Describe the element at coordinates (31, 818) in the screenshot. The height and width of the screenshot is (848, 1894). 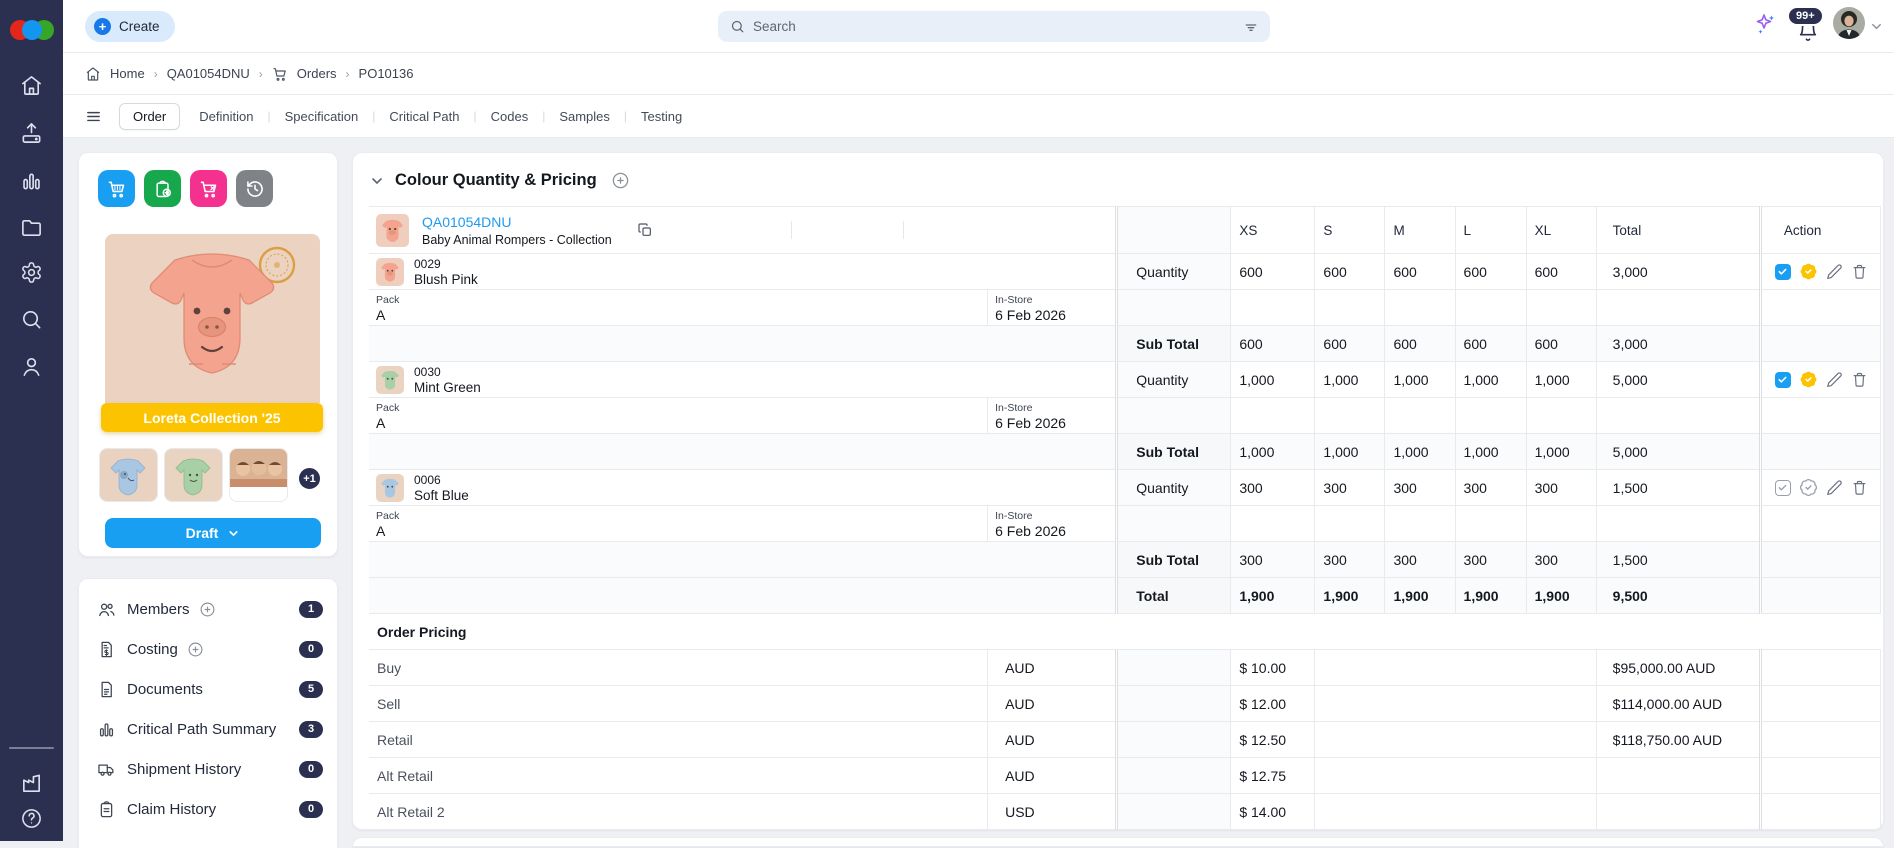
I see `help-icon` at that location.